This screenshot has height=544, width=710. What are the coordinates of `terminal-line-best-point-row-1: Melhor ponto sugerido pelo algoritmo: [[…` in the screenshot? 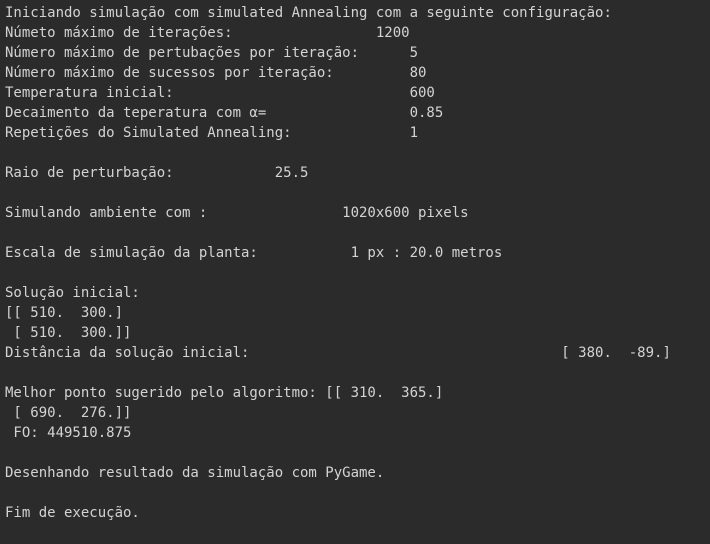 It's located at (224, 393).